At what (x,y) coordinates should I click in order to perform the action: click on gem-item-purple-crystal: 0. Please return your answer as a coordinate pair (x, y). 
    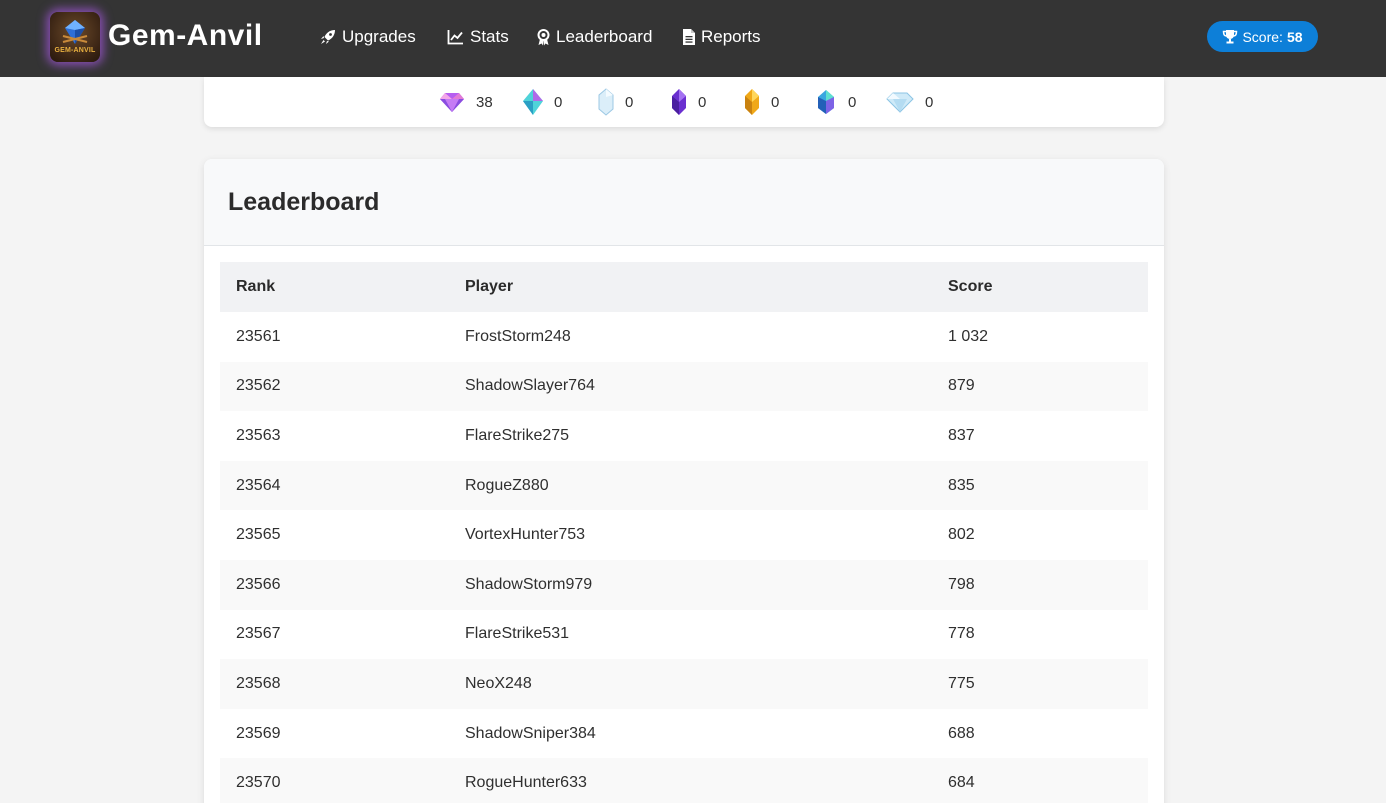
    Looking at the image, I should click on (688, 102).